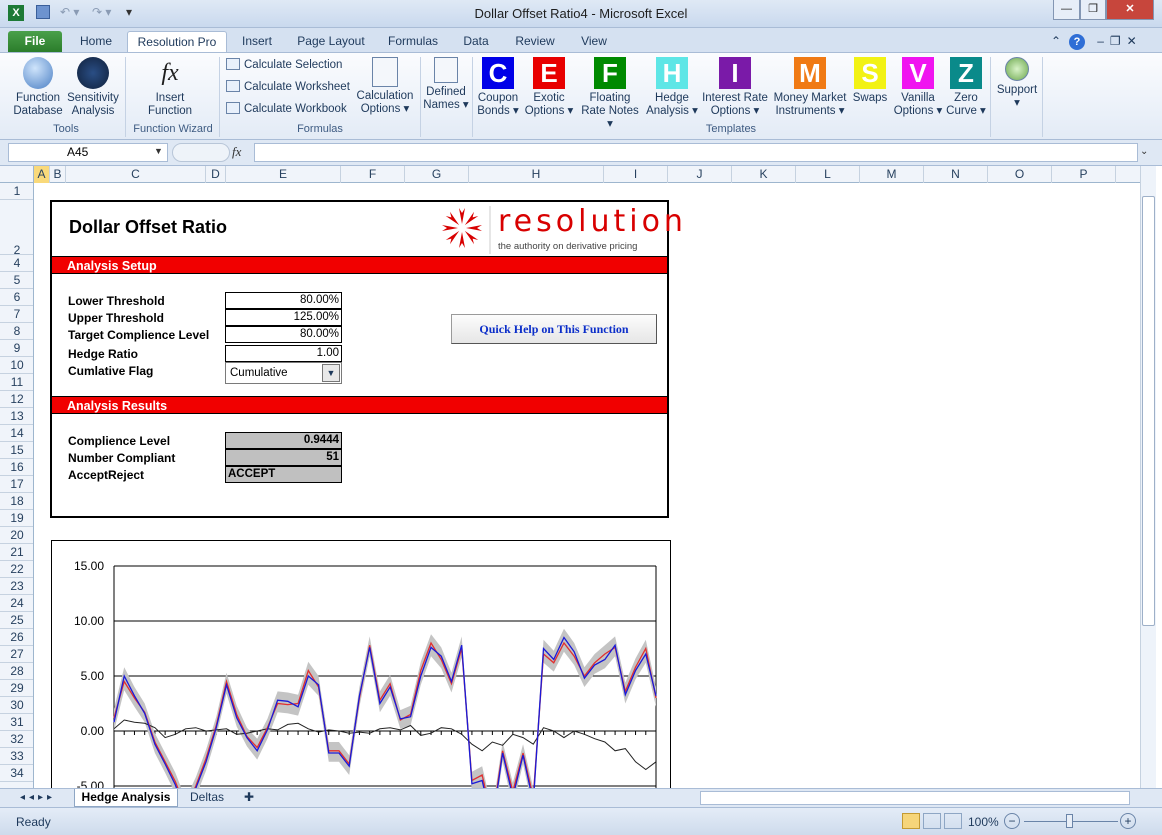  Describe the element at coordinates (283, 334) in the screenshot. I see `target-compliance-field: 80.00%` at that location.